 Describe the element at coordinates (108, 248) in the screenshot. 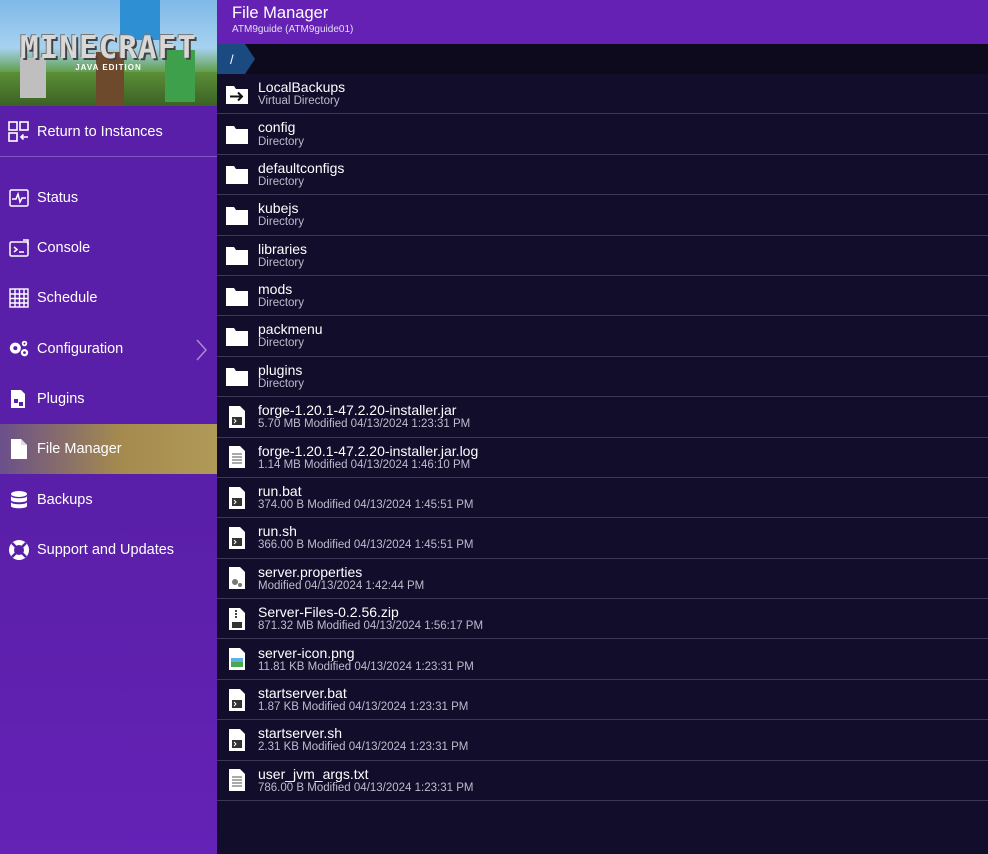

I see `sidebar-item-console: Console` at that location.